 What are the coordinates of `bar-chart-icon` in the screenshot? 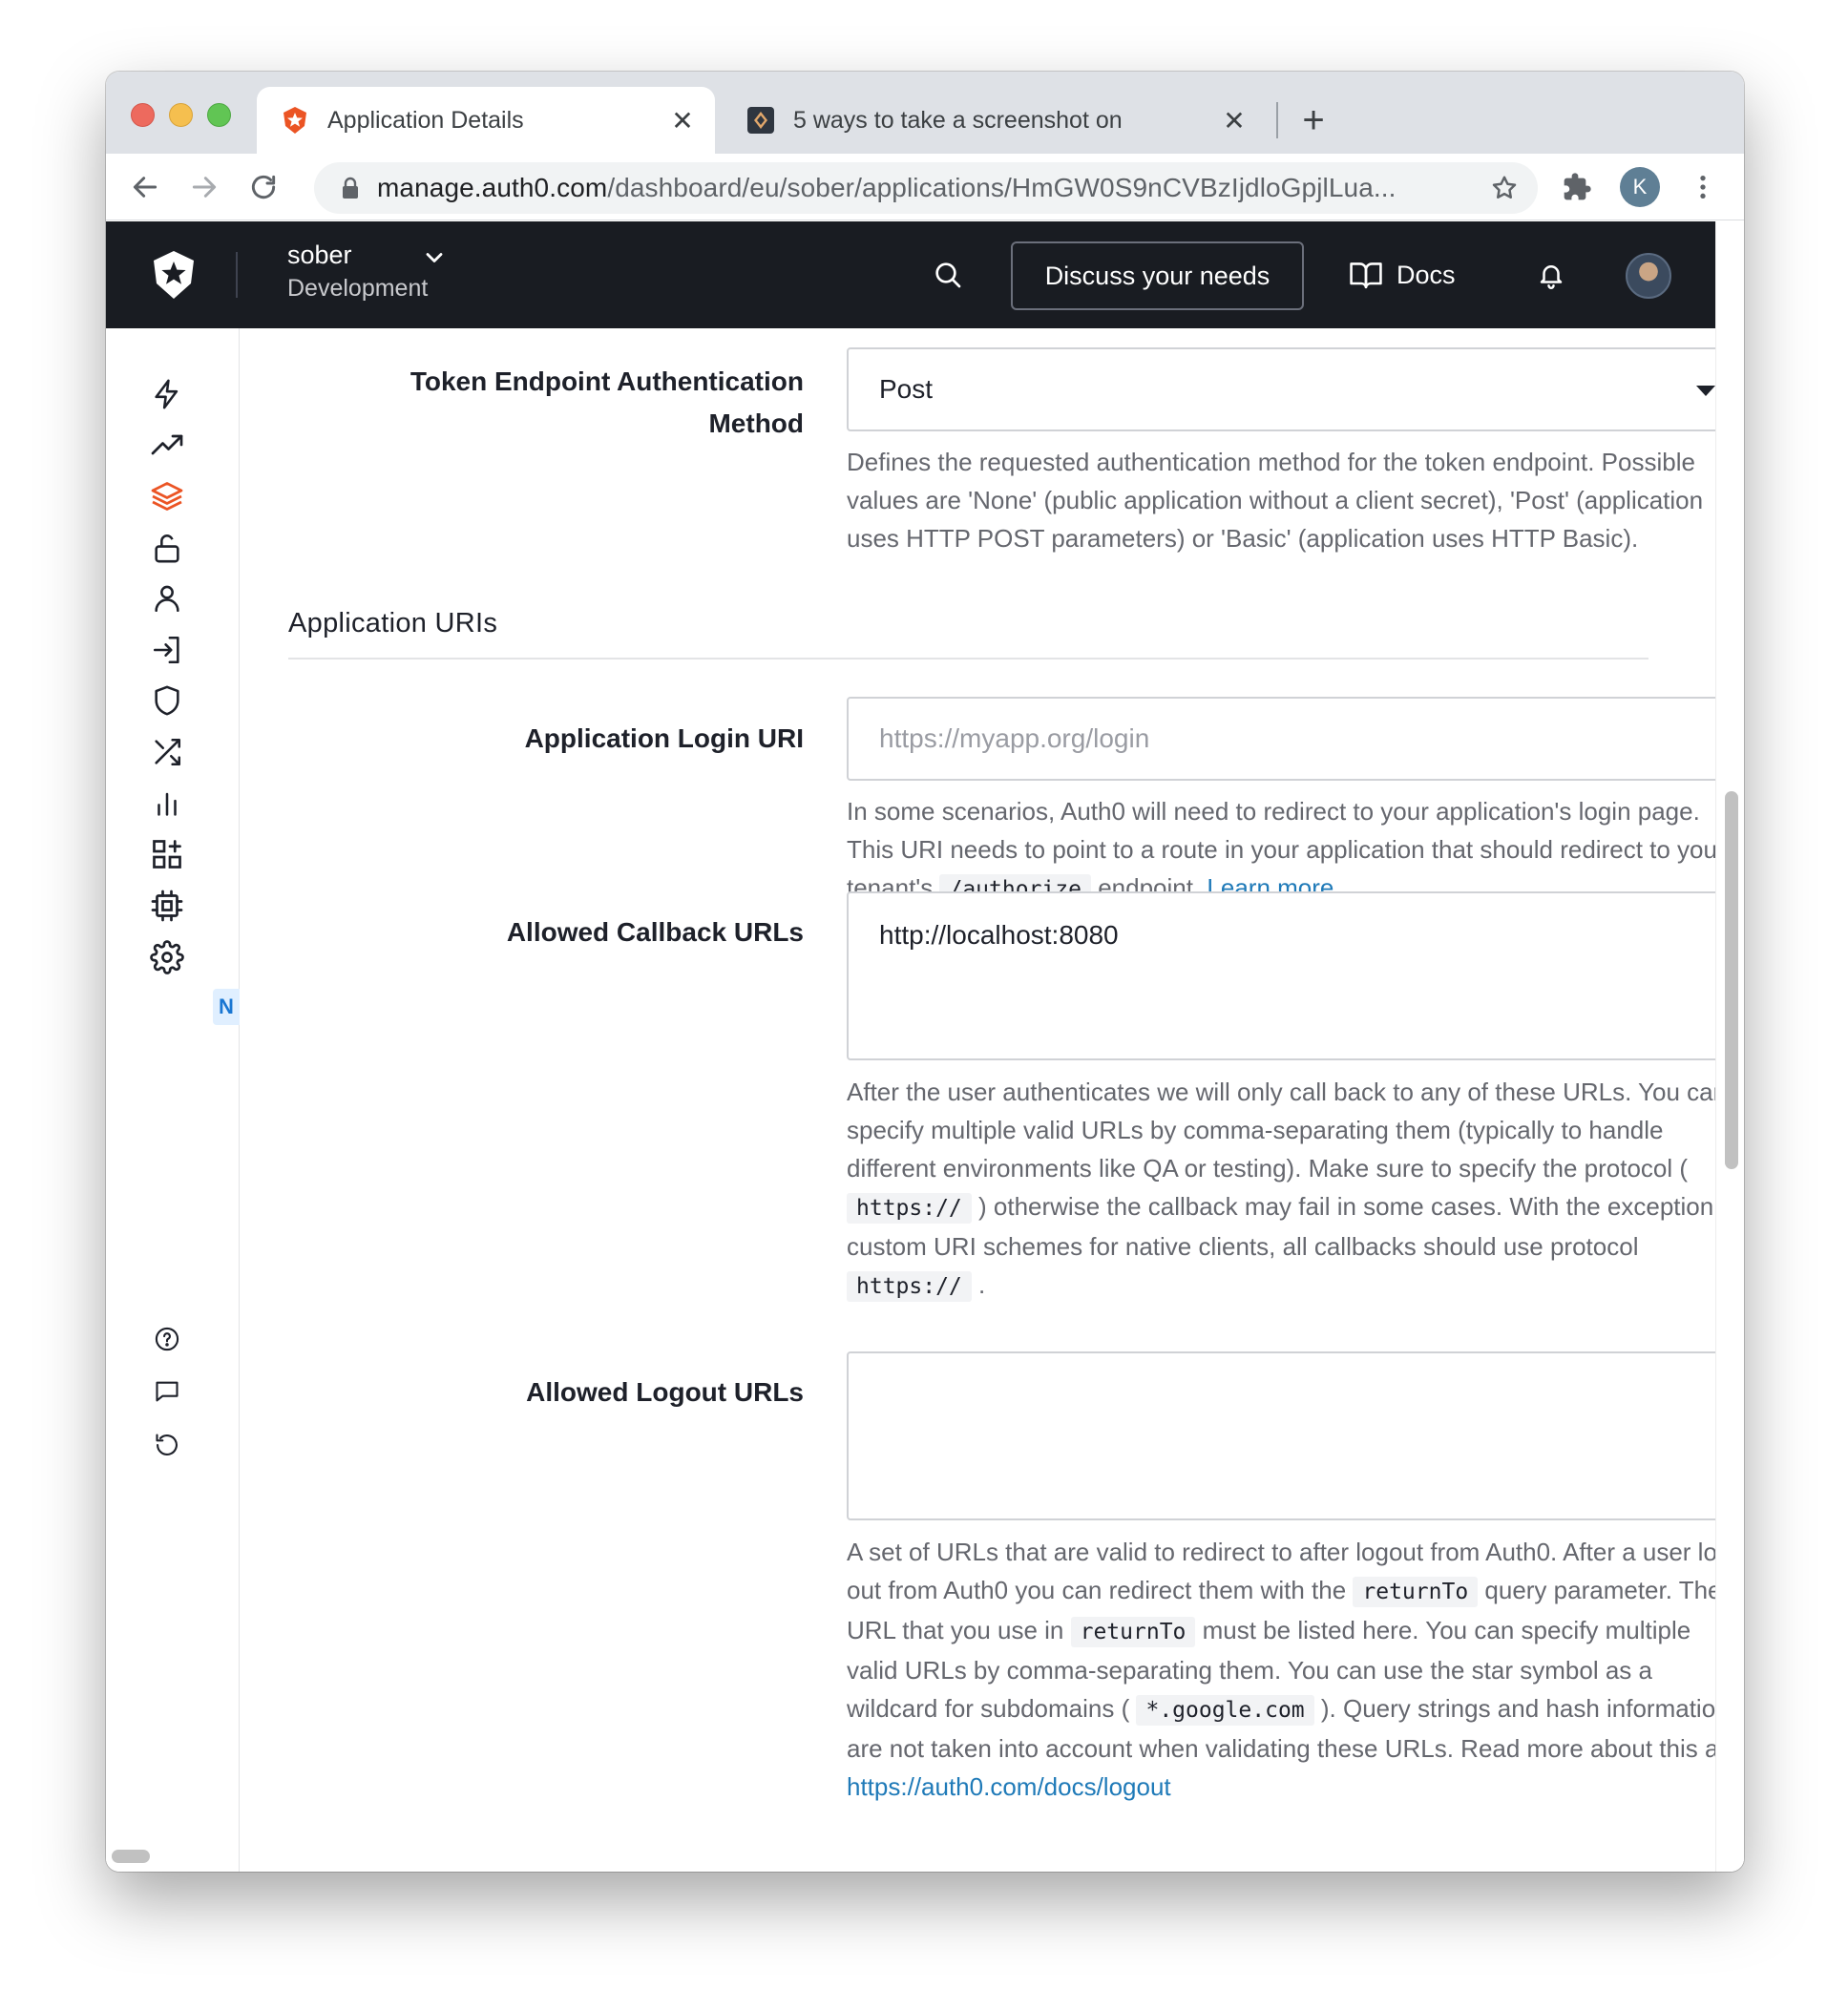 It's located at (167, 804).